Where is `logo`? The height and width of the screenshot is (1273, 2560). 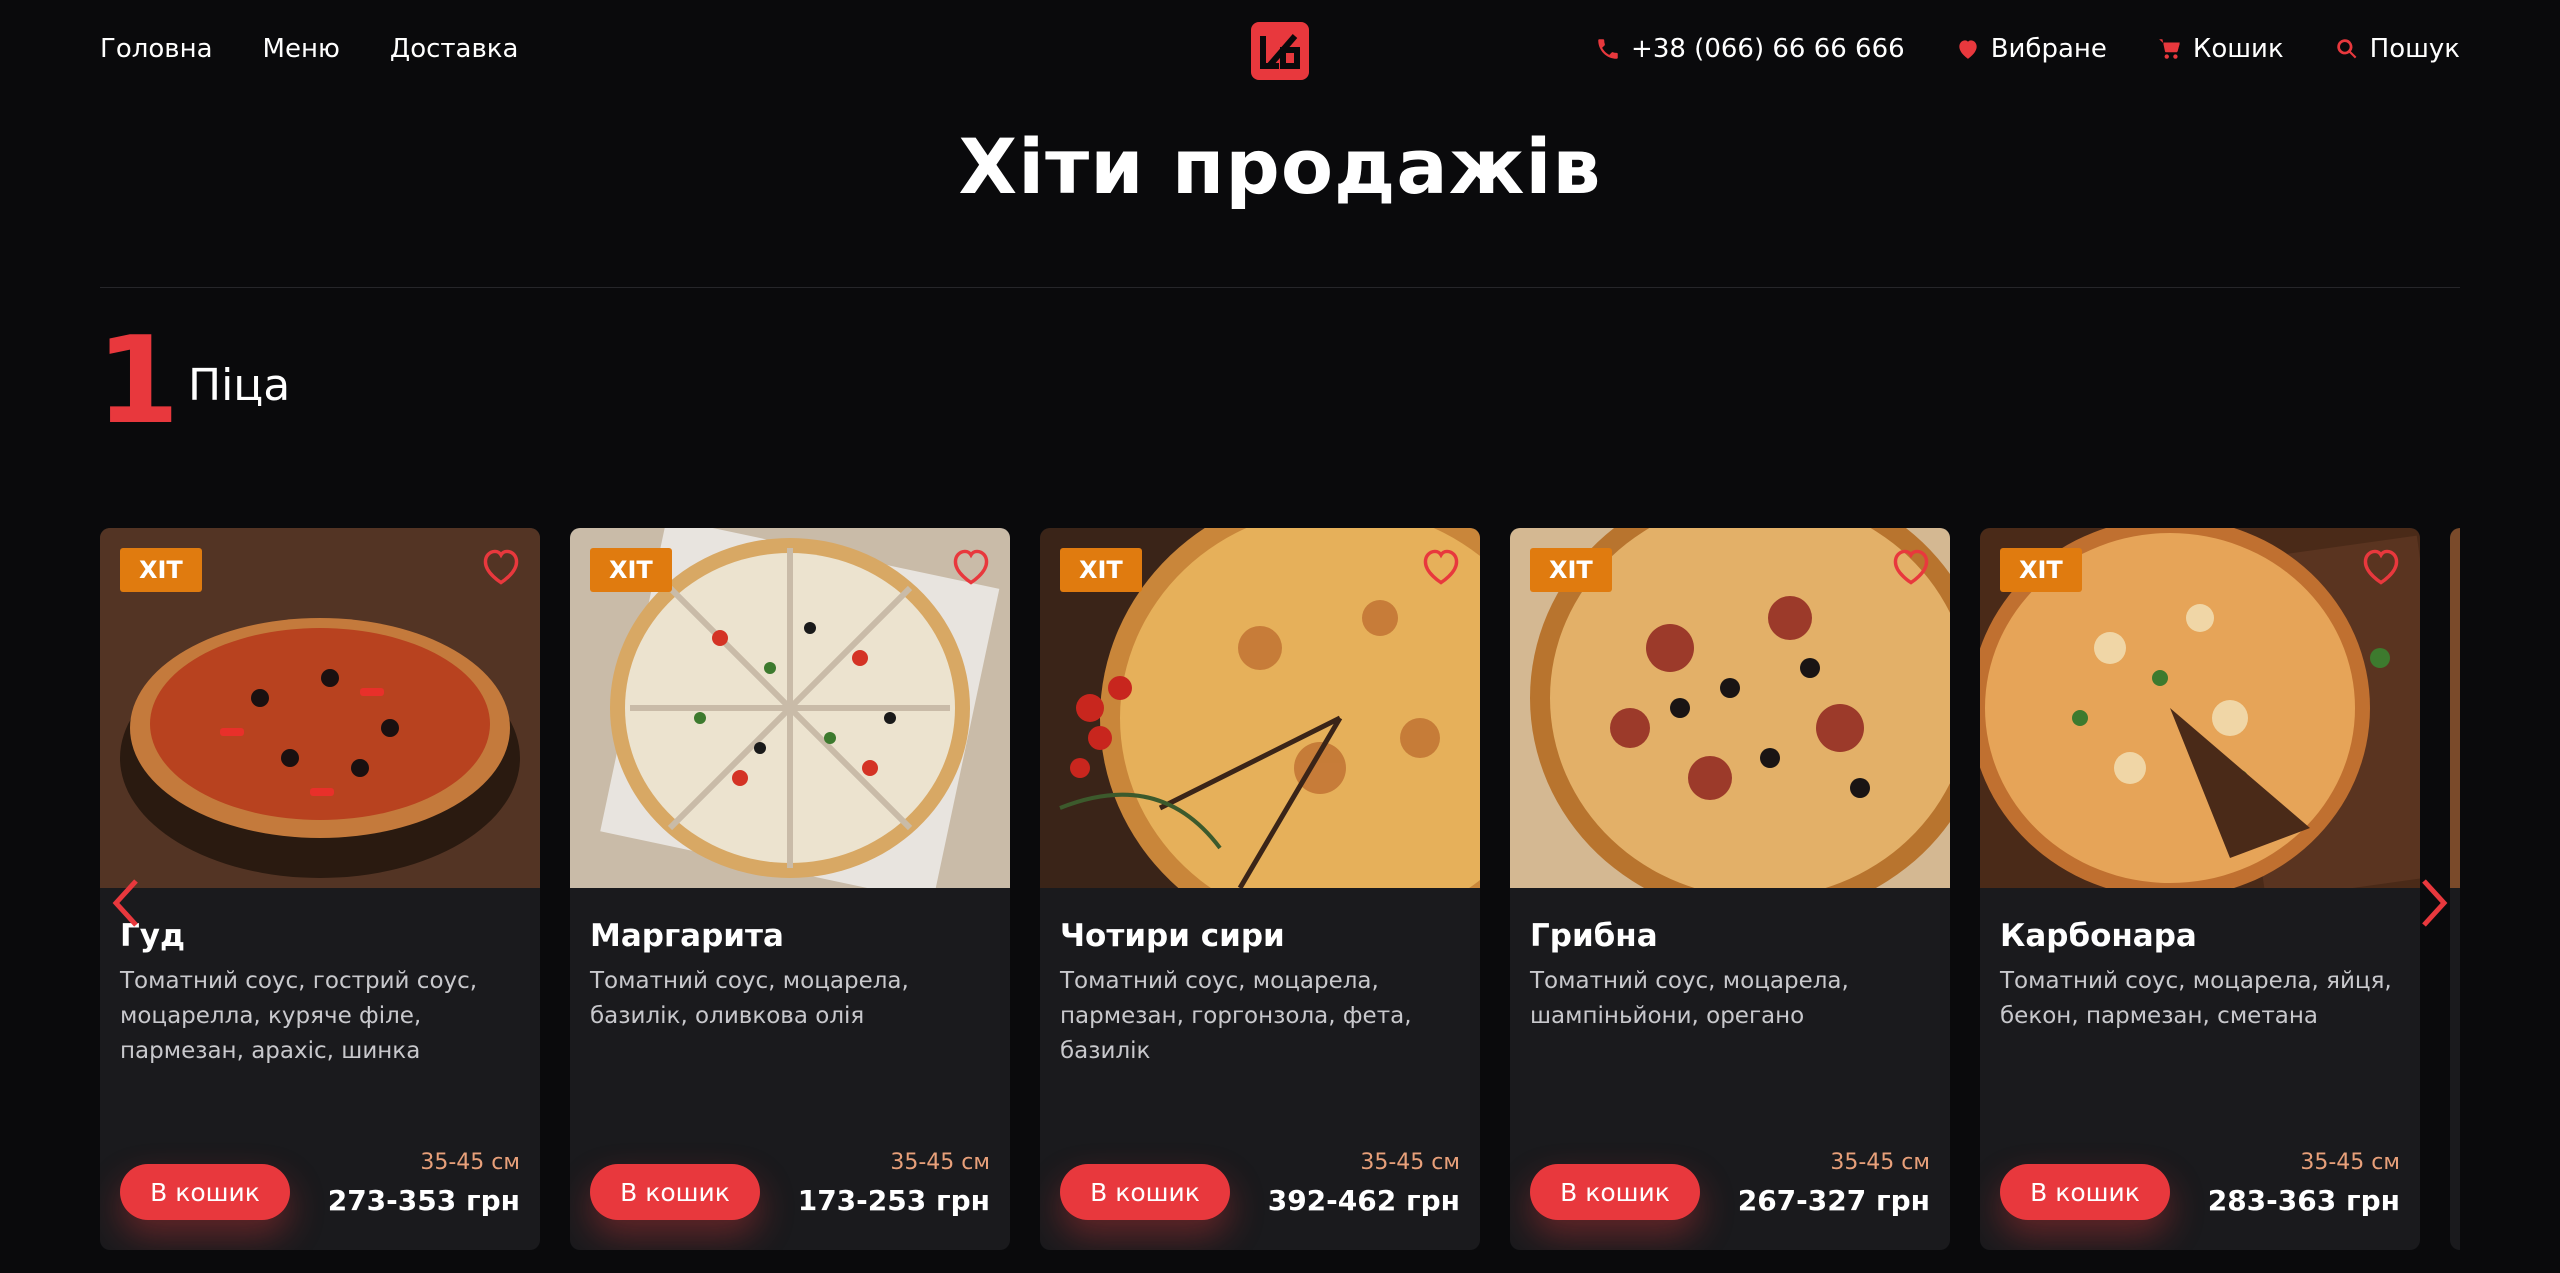 logo is located at coordinates (1280, 51).